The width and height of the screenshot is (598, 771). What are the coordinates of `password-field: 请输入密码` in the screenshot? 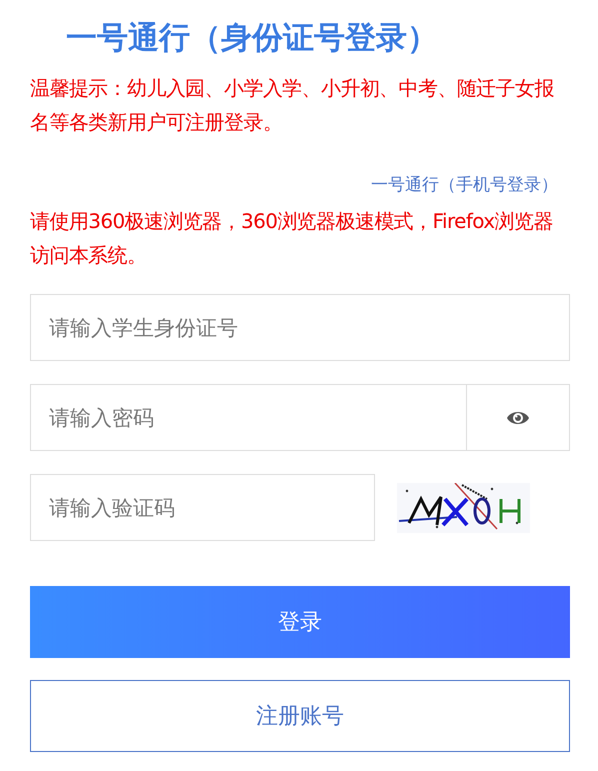 It's located at (248, 417).